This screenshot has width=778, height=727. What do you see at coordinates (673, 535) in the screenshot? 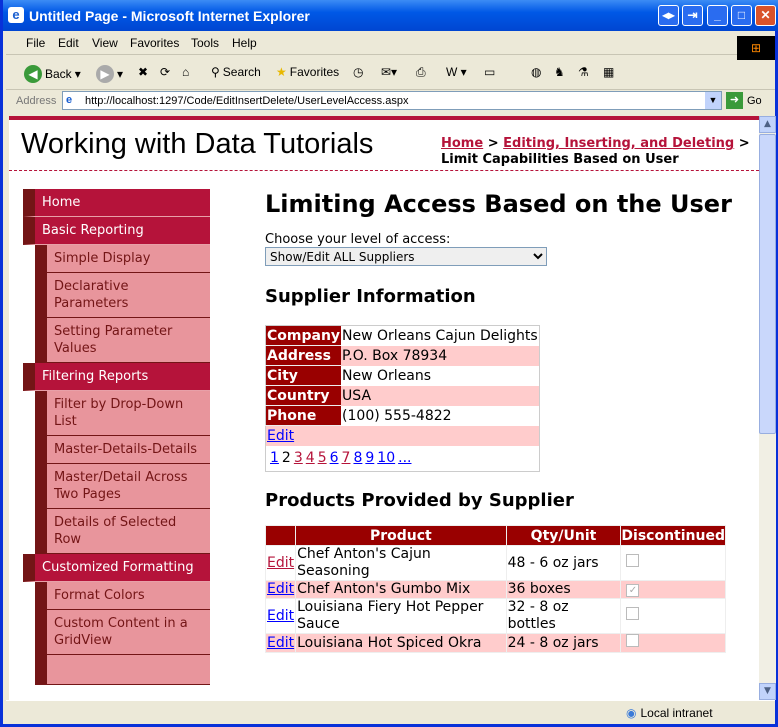
I see `column-header: Discontinued` at bounding box center [673, 535].